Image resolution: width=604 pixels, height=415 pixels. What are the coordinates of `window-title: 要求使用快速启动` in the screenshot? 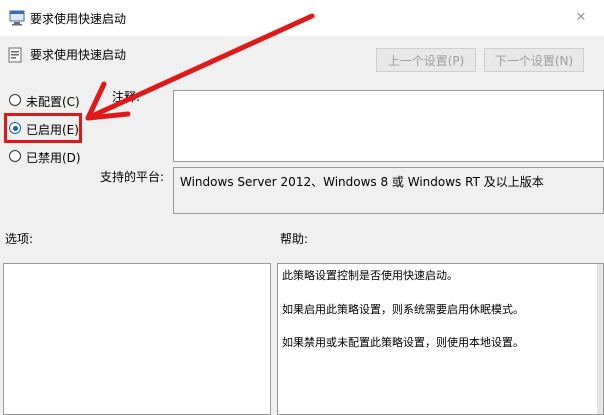 It's located at (78, 19).